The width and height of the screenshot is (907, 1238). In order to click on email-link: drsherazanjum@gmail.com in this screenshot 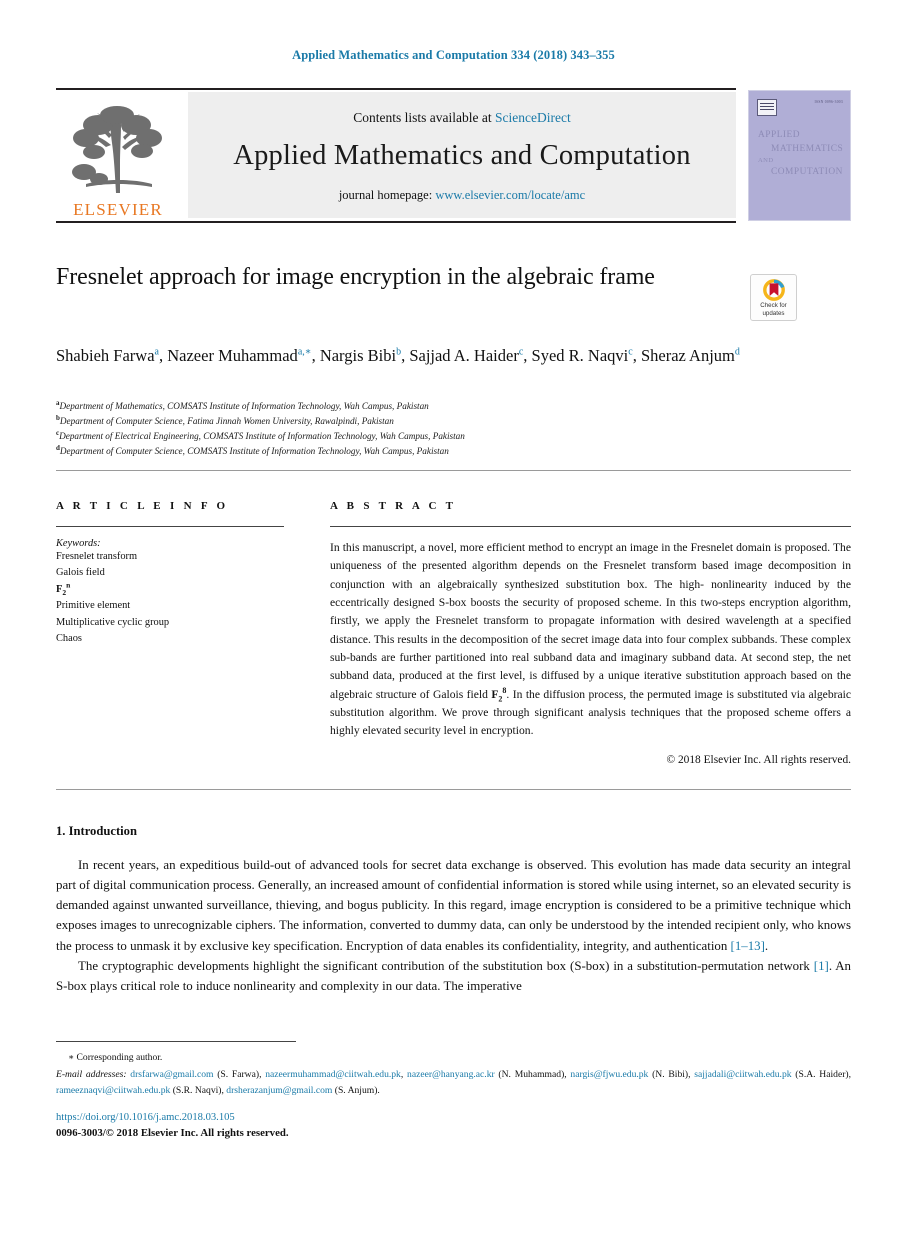, I will do `click(279, 1090)`.